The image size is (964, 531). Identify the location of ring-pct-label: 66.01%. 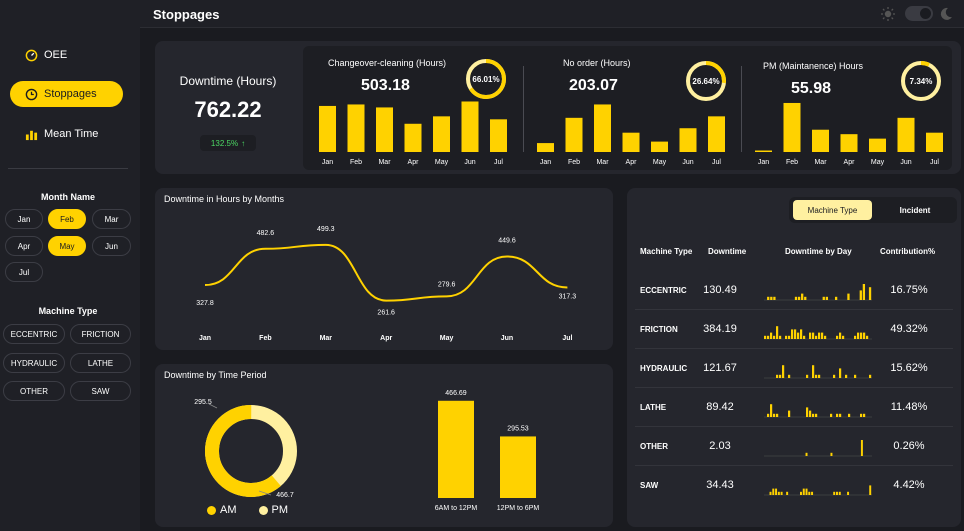
(485, 79).